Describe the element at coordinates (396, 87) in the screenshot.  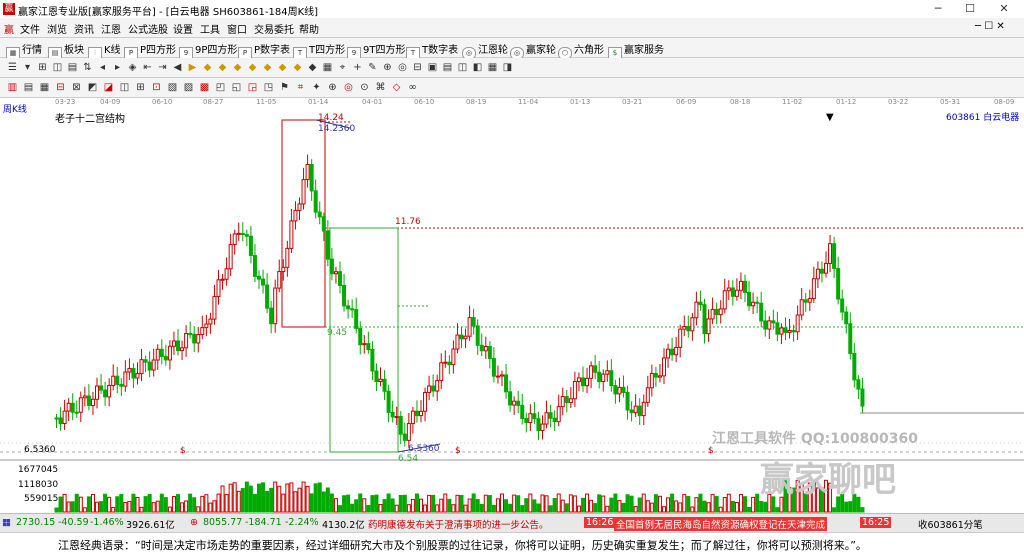
I see `toolbar-indicator-icon: ◇` at that location.